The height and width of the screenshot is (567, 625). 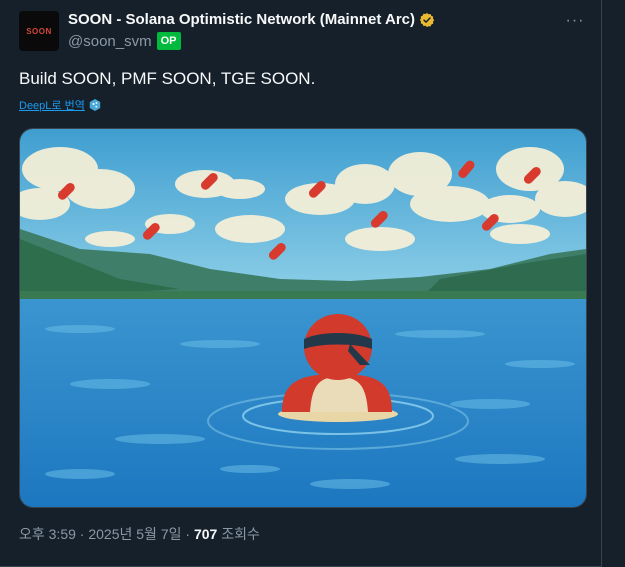 What do you see at coordinates (167, 78) in the screenshot?
I see `tweet-text: Build SOON, PMF SOON, TGE SOON.` at bounding box center [167, 78].